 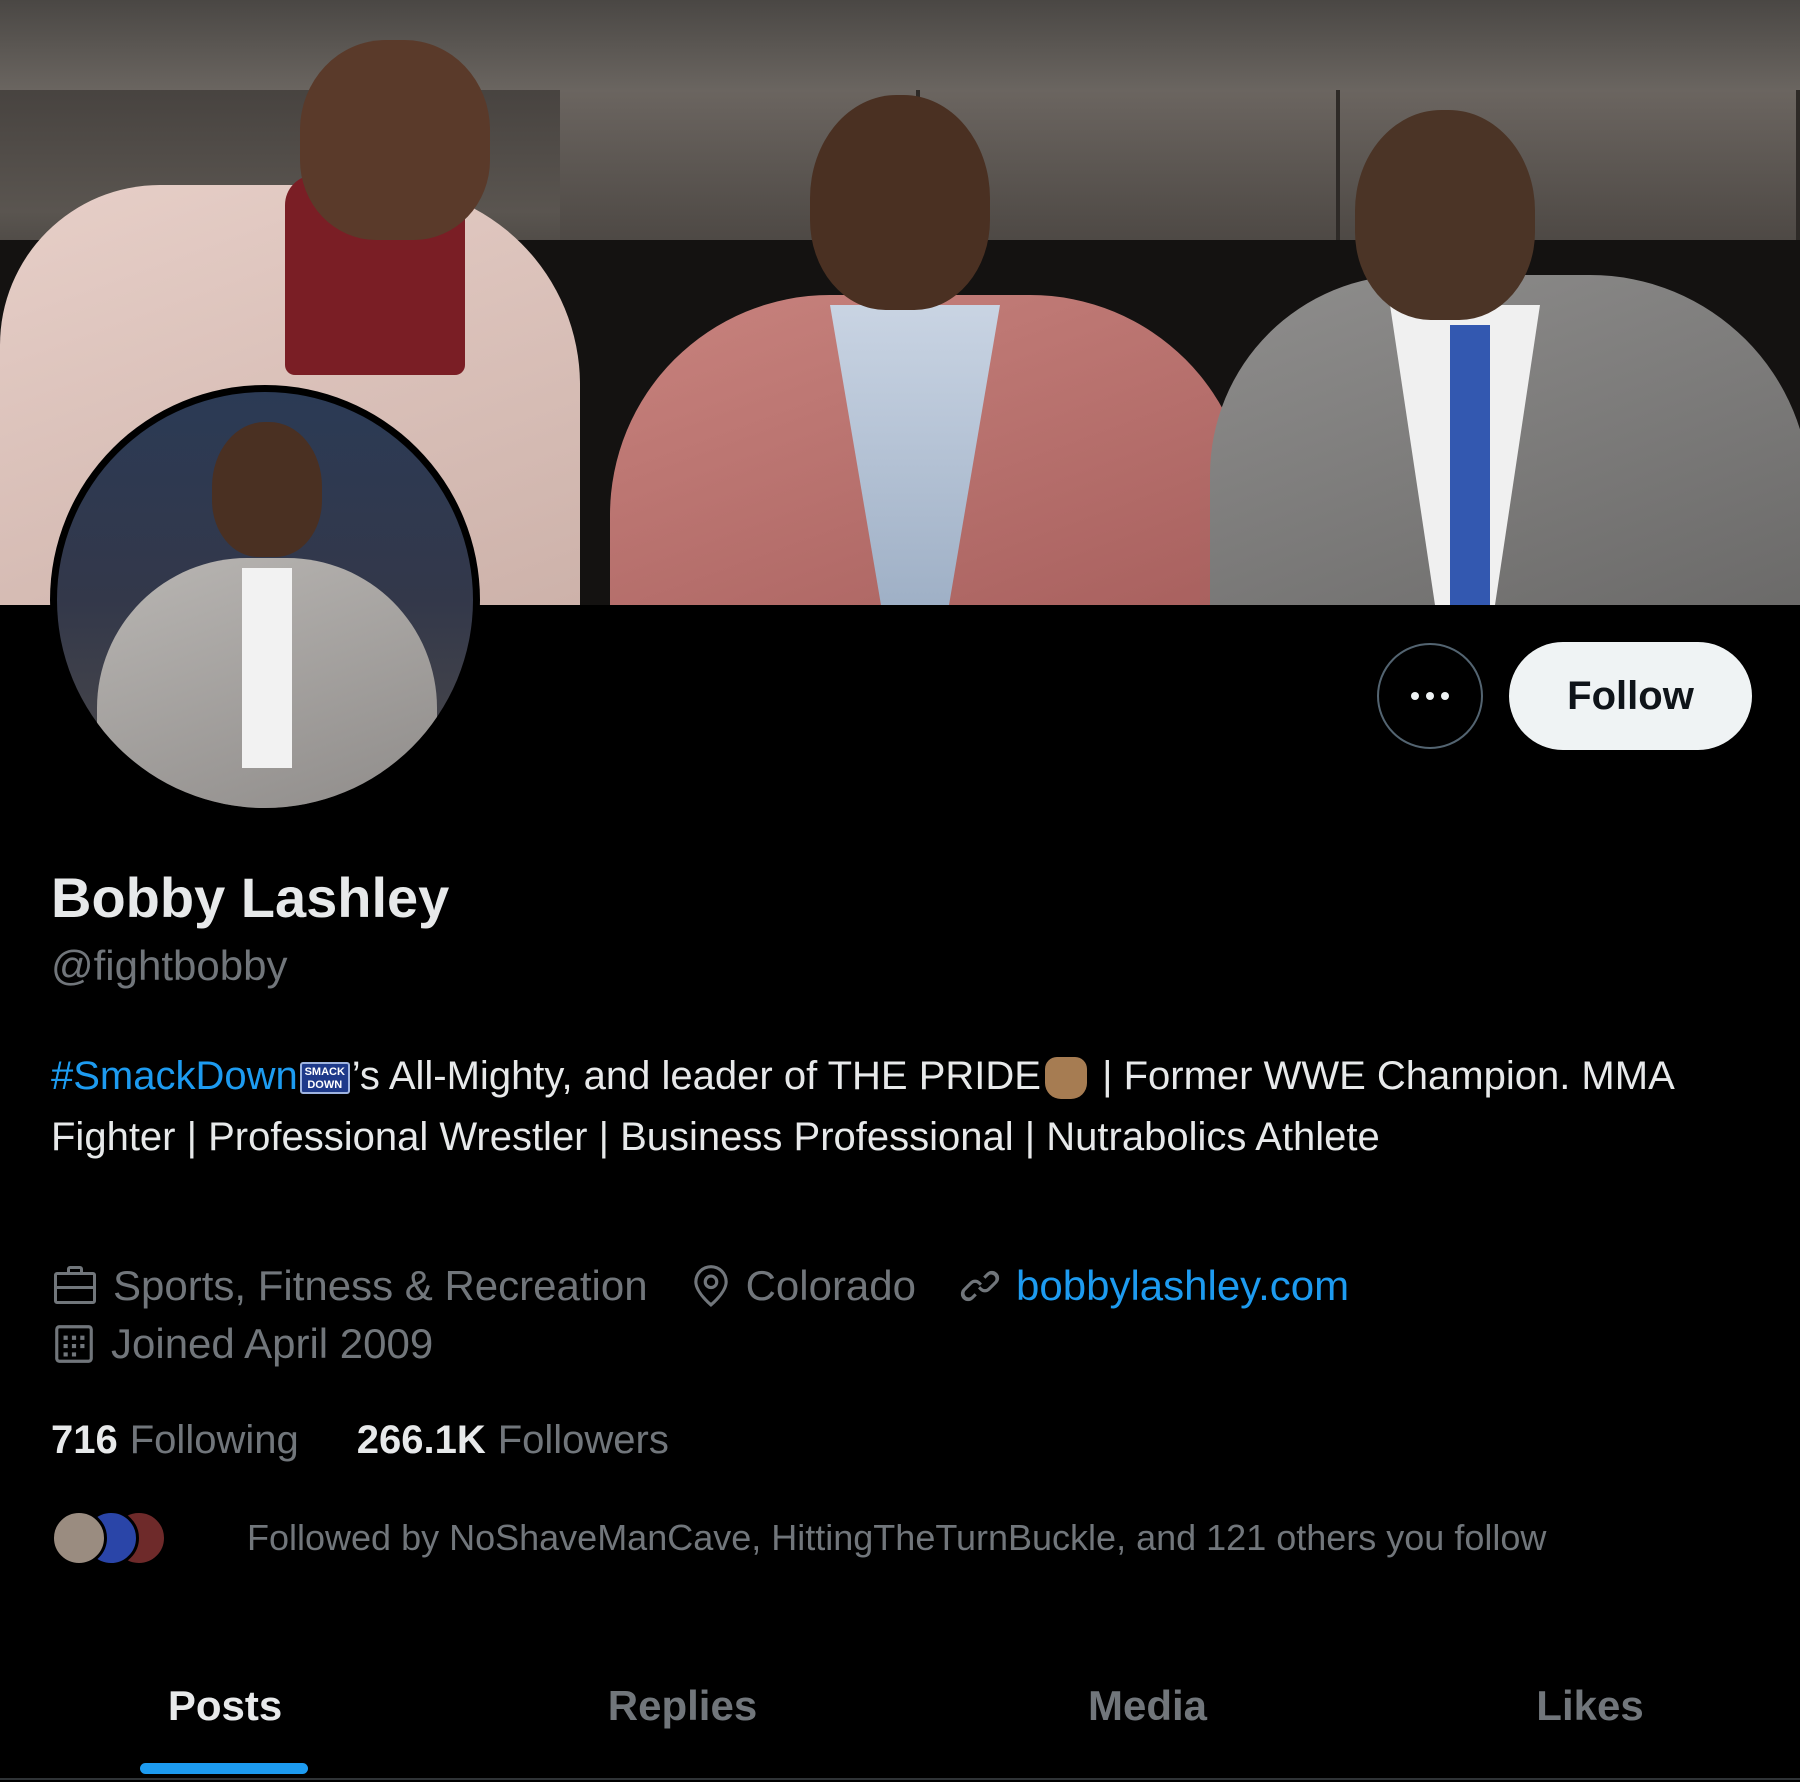 I want to click on followers-count: 266.1K, so click(x=421, y=1440).